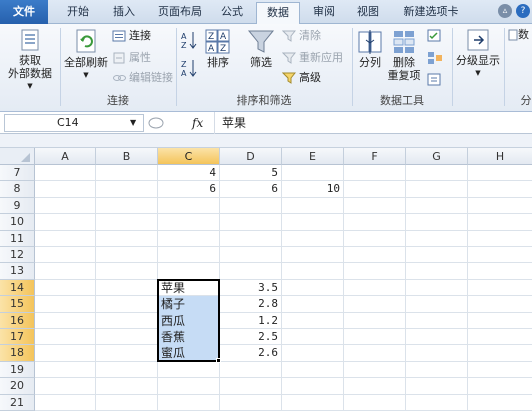  What do you see at coordinates (500, 156) in the screenshot?
I see `column-header-h: H` at bounding box center [500, 156].